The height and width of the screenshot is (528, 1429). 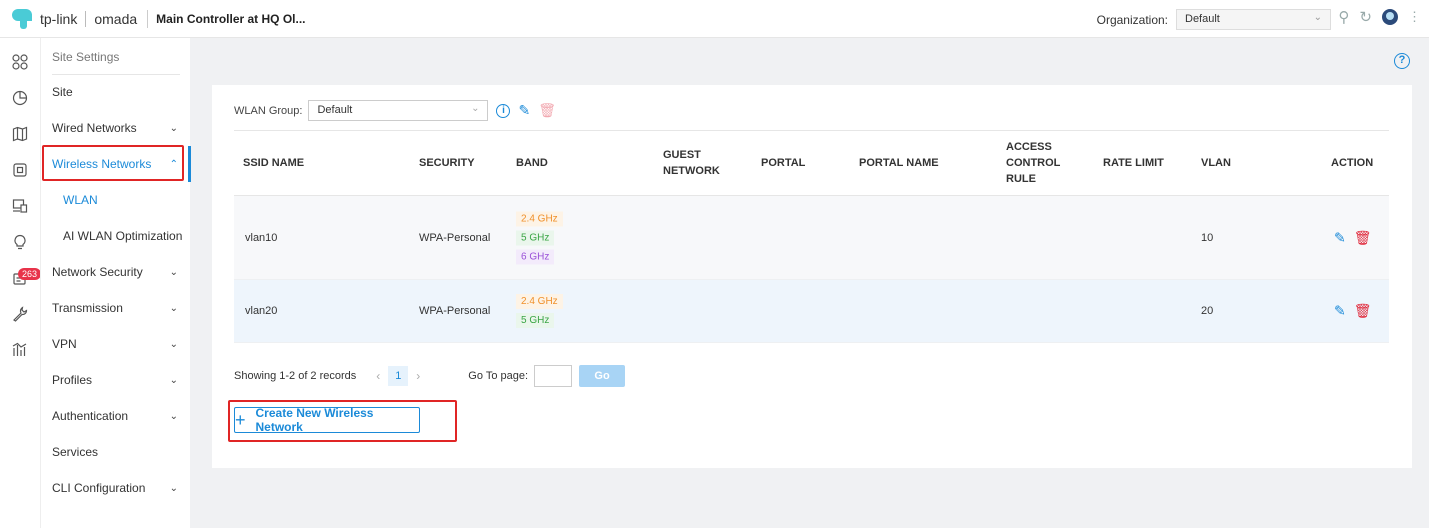 I want to click on column-security: SECURITY, so click(x=447, y=163).